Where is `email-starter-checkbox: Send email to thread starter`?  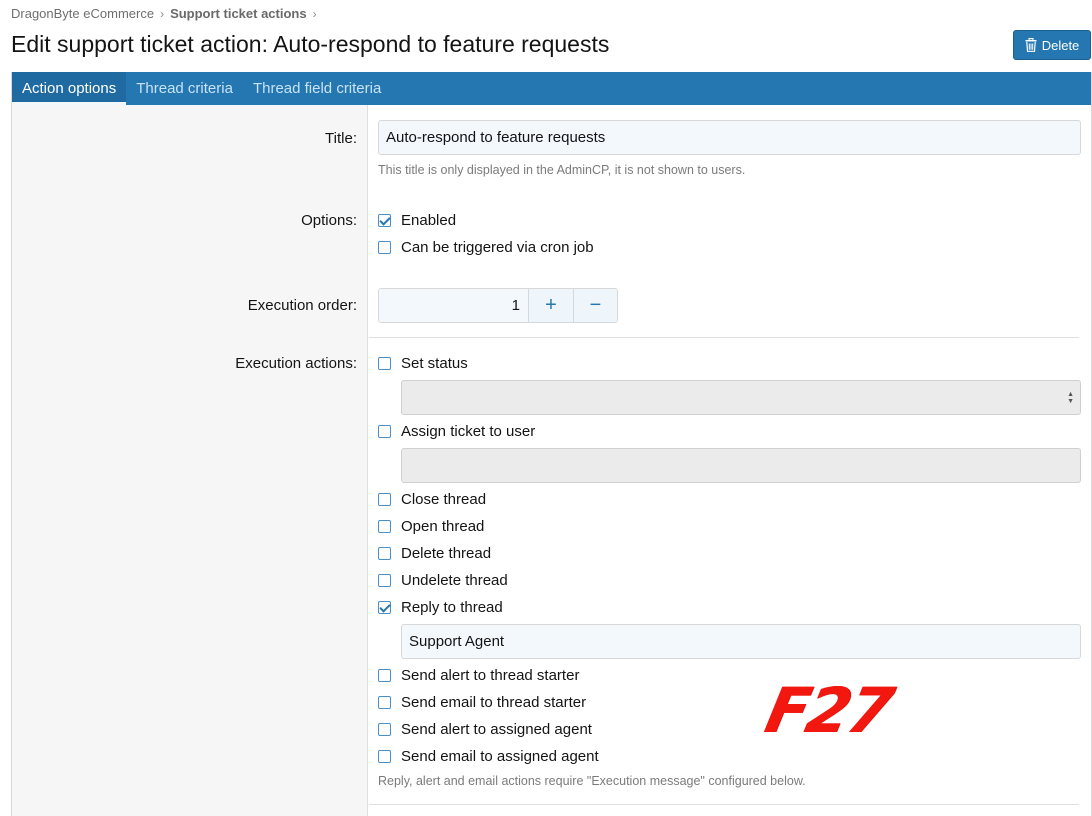
email-starter-checkbox: Send email to thread starter is located at coordinates (482, 702).